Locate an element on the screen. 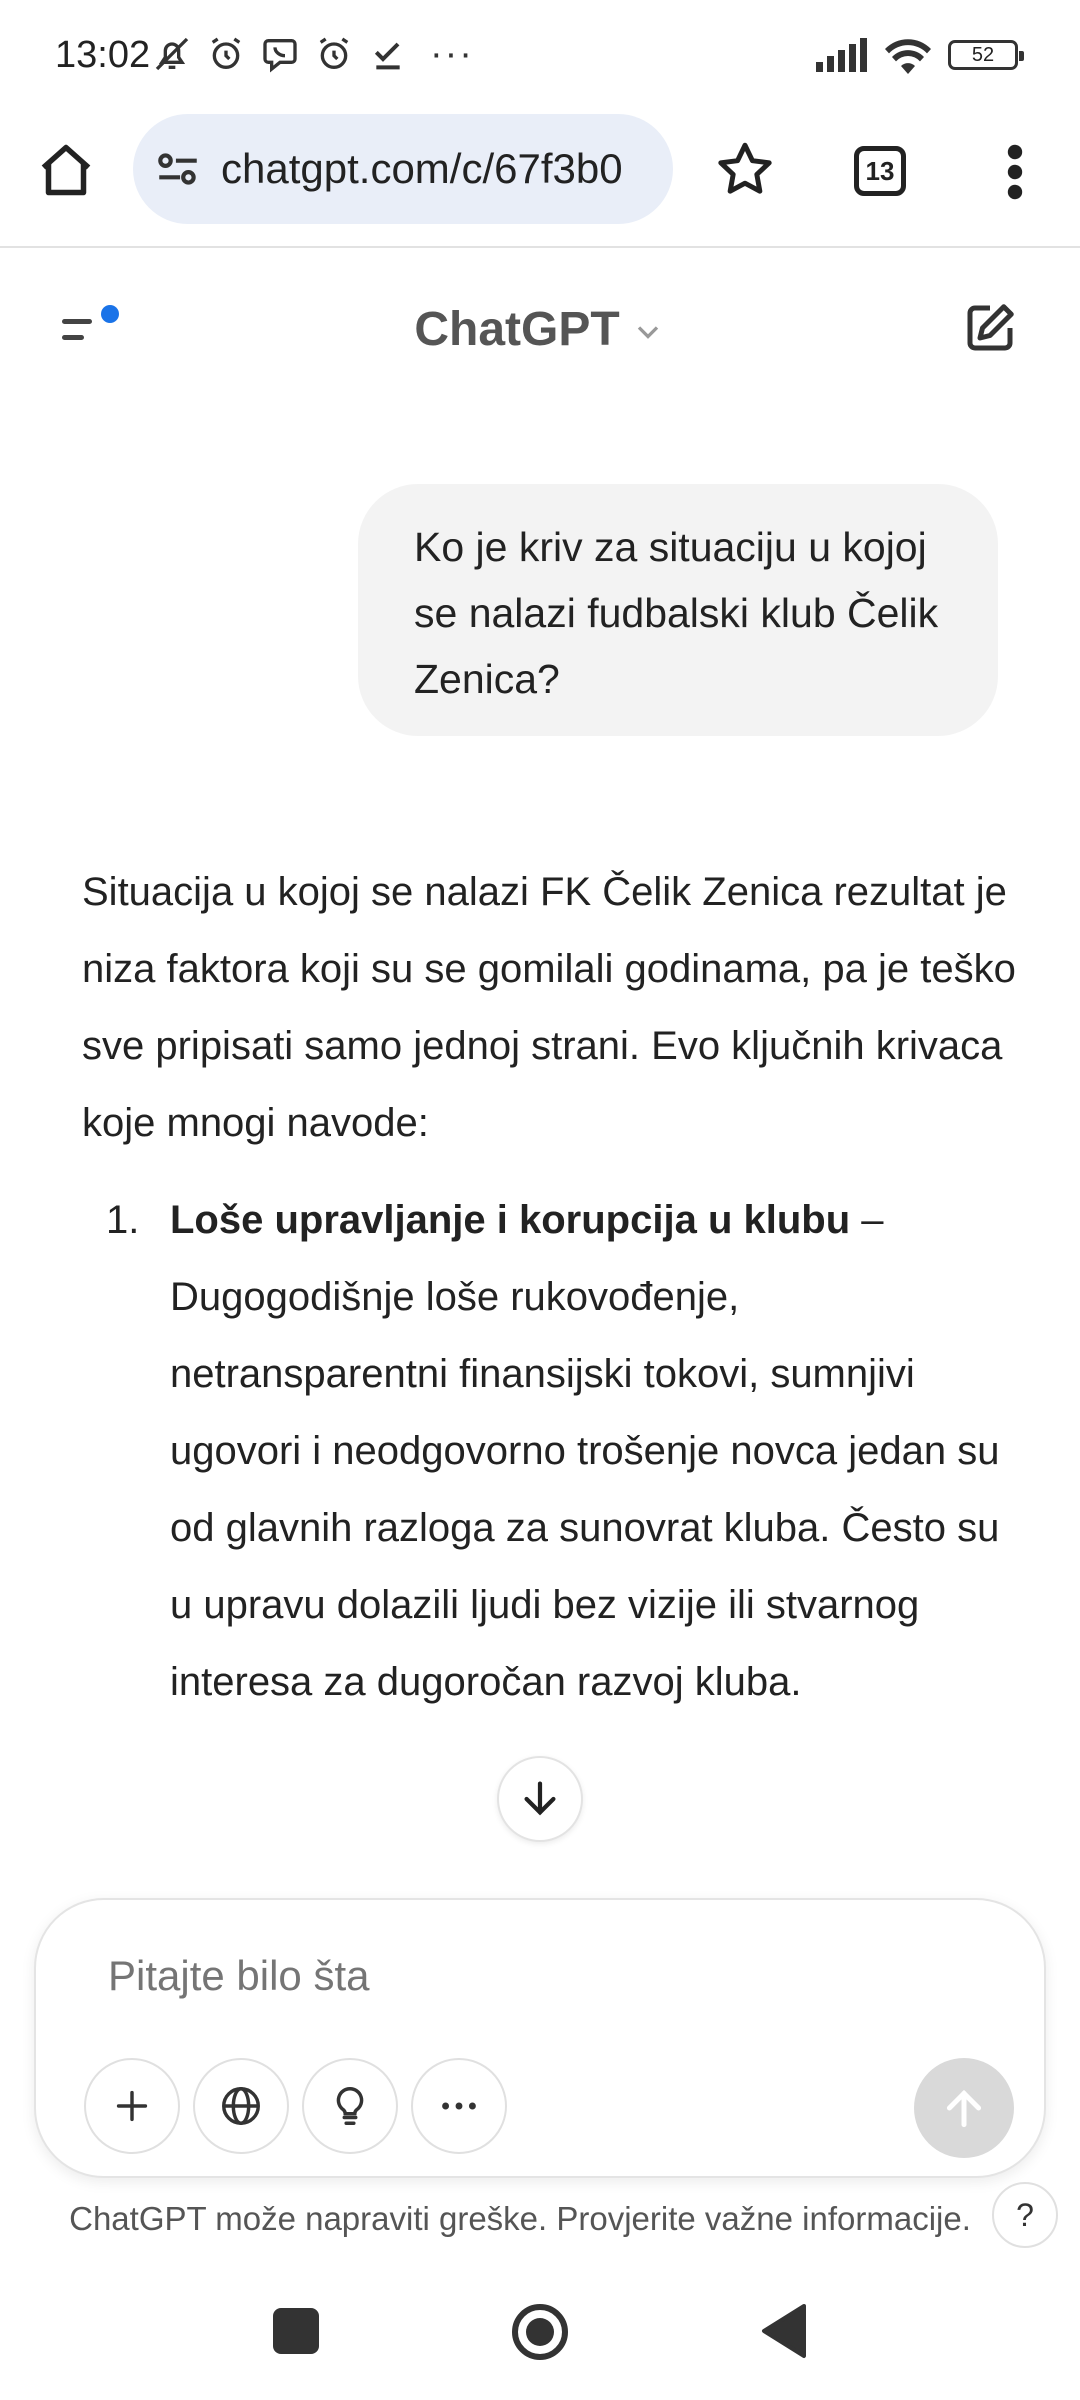 This screenshot has width=1080, height=2400. chat-header: ChatGPT is located at coordinates (540, 330).